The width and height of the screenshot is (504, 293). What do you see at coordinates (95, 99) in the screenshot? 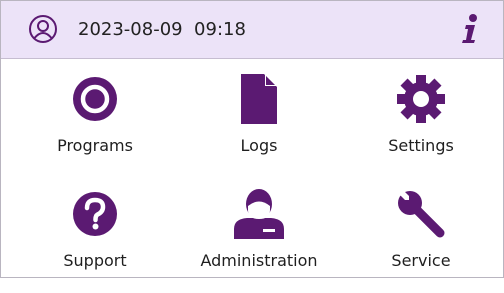
I see `programs-icon` at bounding box center [95, 99].